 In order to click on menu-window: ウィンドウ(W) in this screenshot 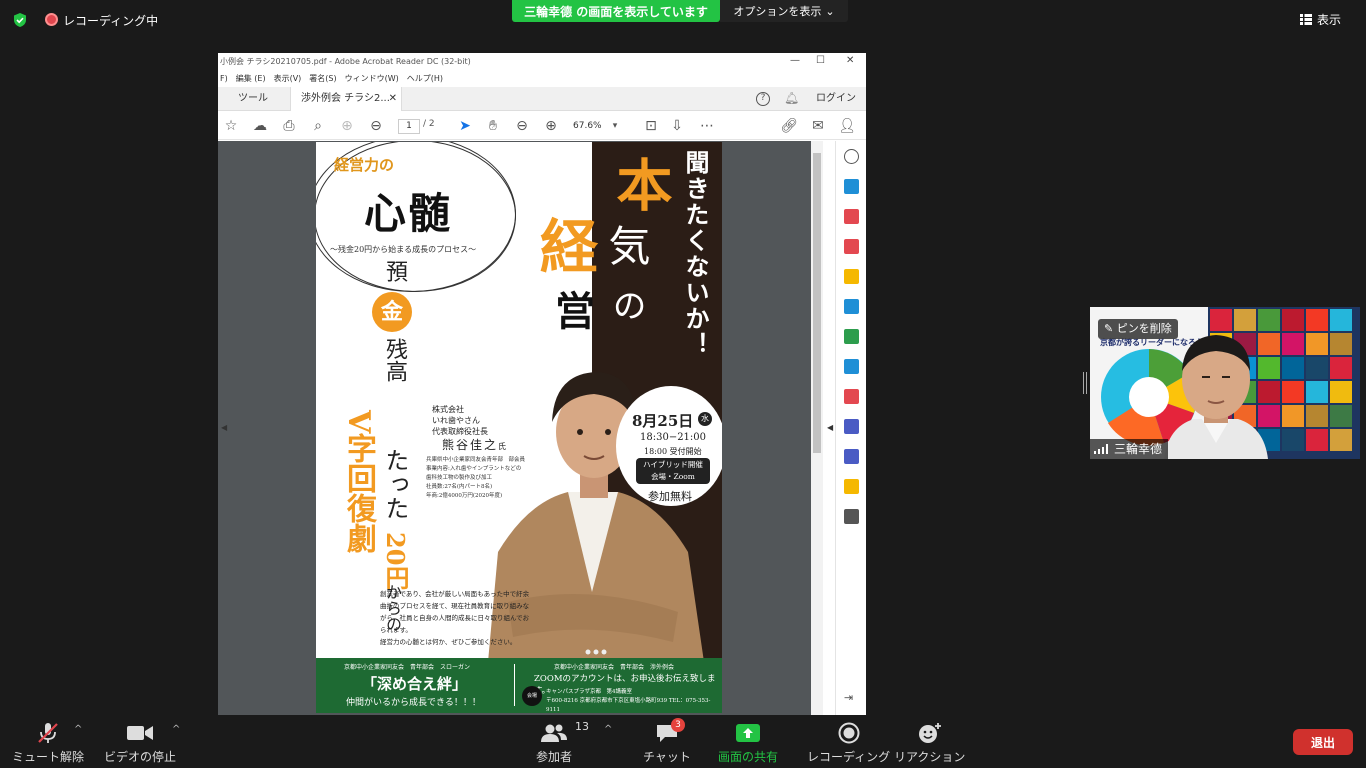, I will do `click(372, 78)`.